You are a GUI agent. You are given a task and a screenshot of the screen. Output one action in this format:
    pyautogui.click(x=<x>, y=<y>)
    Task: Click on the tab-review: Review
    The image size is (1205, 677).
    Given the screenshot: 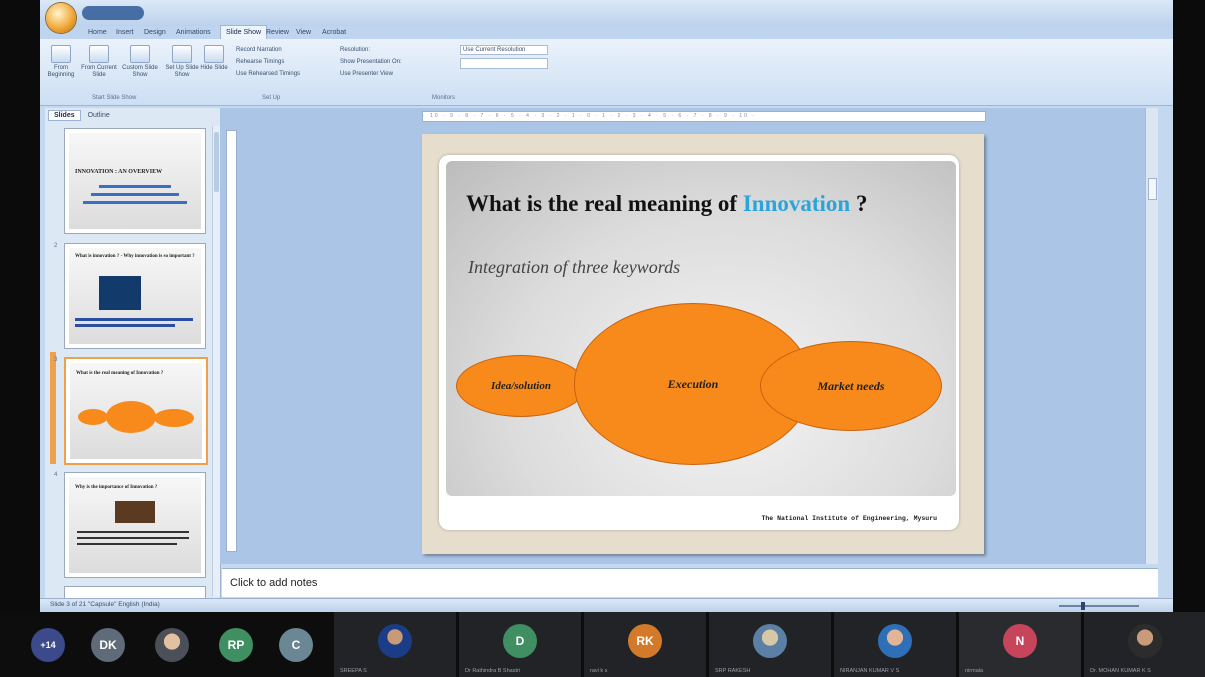 What is the action you would take?
    pyautogui.click(x=277, y=32)
    